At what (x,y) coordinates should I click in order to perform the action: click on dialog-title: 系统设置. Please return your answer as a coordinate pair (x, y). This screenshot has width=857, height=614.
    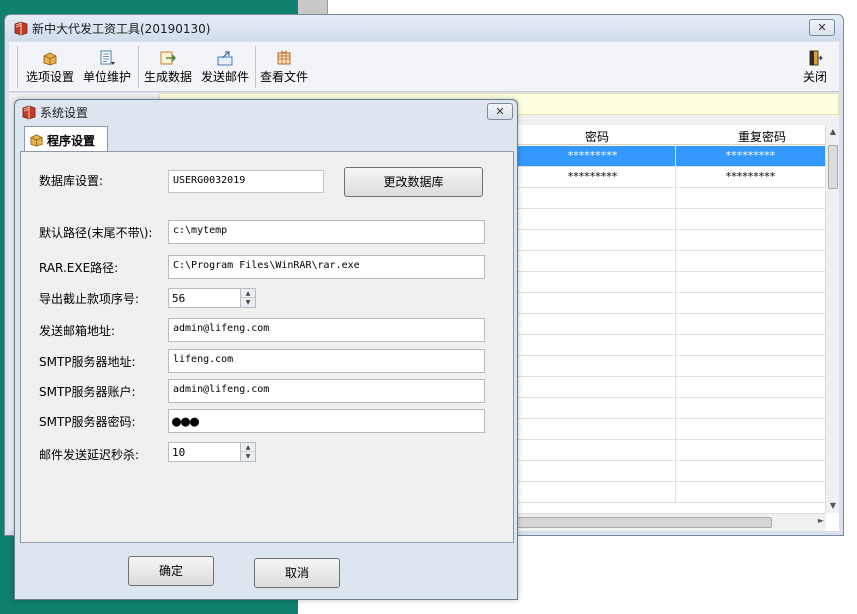
    Looking at the image, I should click on (64, 113).